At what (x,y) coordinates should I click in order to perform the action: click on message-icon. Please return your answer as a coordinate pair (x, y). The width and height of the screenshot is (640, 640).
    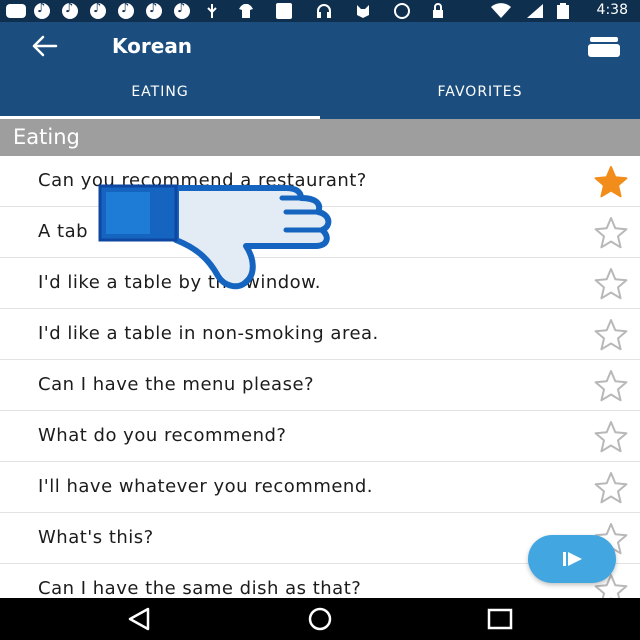
    Looking at the image, I should click on (16, 11).